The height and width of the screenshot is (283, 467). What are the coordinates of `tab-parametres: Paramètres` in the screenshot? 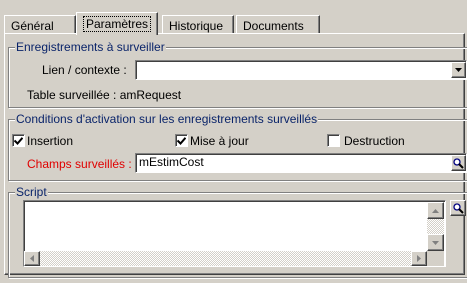 It's located at (117, 23).